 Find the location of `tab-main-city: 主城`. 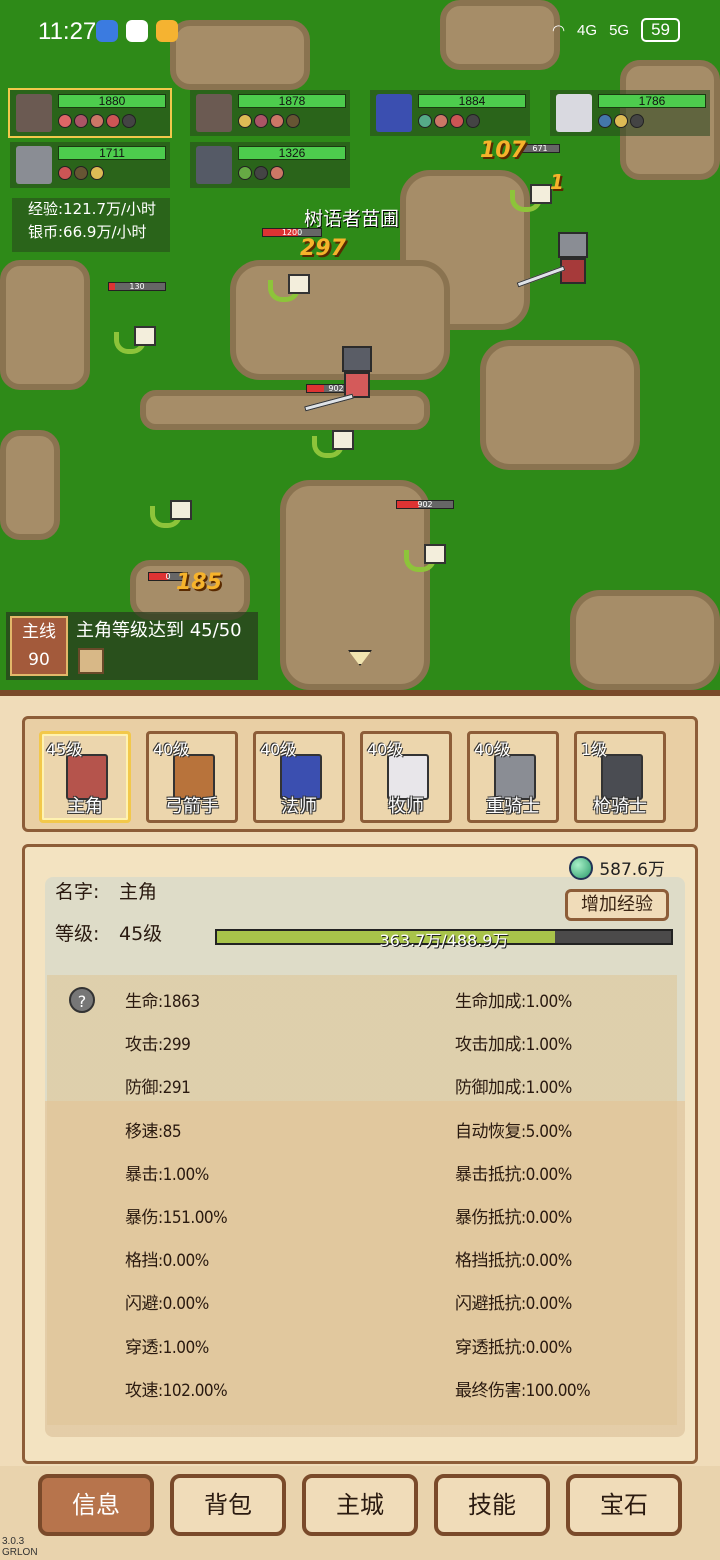

tab-main-city: 主城 is located at coordinates (360, 1505).